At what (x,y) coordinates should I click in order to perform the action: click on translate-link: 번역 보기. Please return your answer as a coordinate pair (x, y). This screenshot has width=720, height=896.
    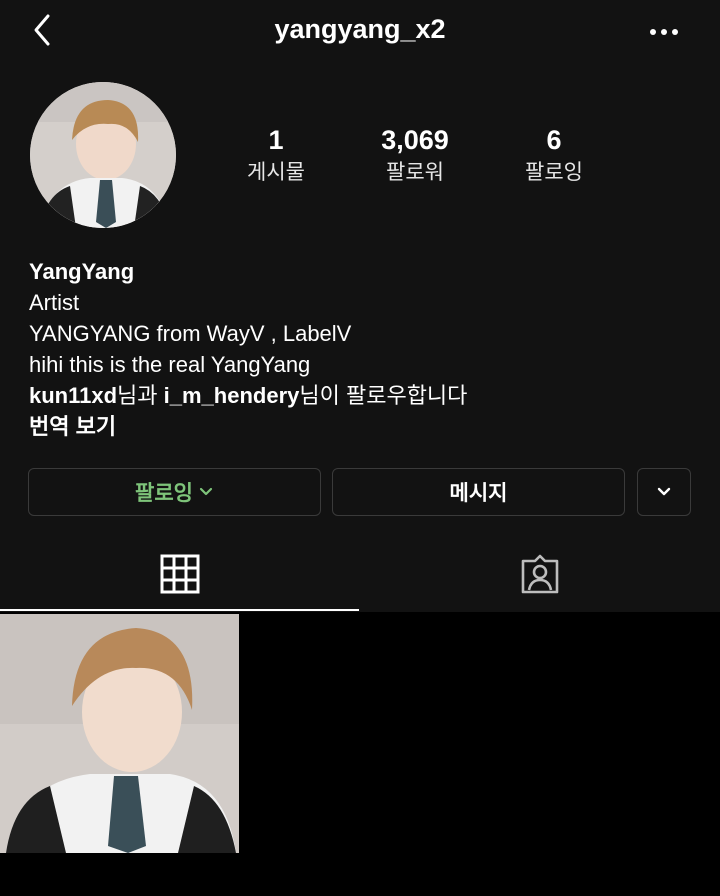
    Looking at the image, I should click on (359, 426).